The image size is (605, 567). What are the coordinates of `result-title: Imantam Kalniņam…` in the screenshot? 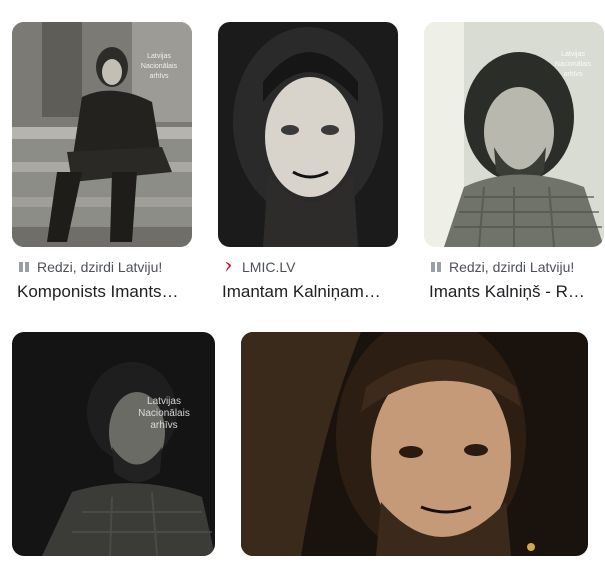 It's located at (310, 292).